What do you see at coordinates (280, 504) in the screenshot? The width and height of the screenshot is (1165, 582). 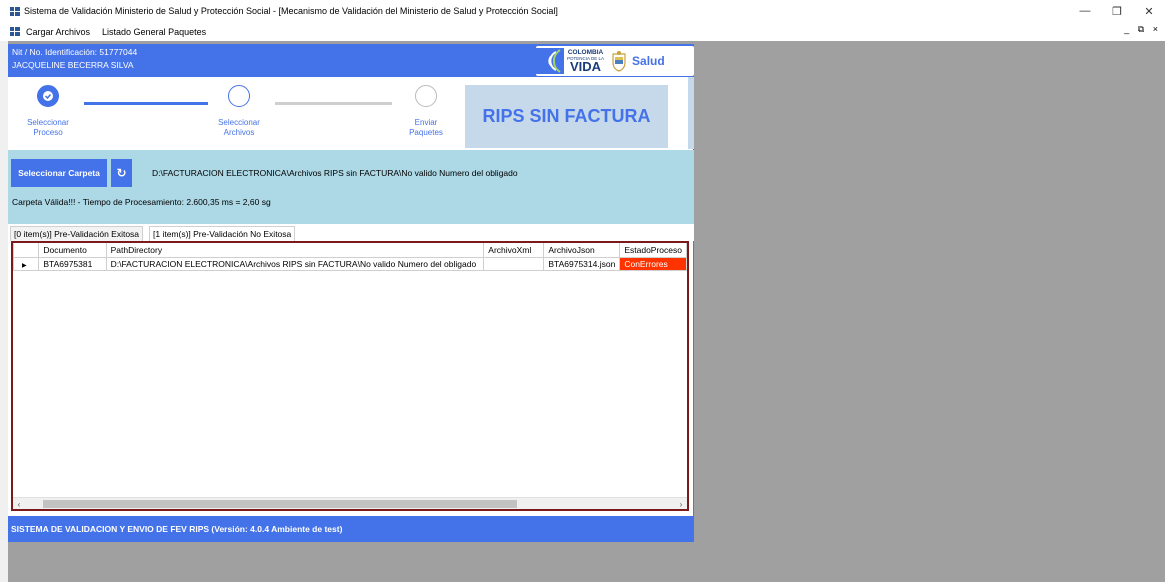 I see `scrollbar-thumb` at bounding box center [280, 504].